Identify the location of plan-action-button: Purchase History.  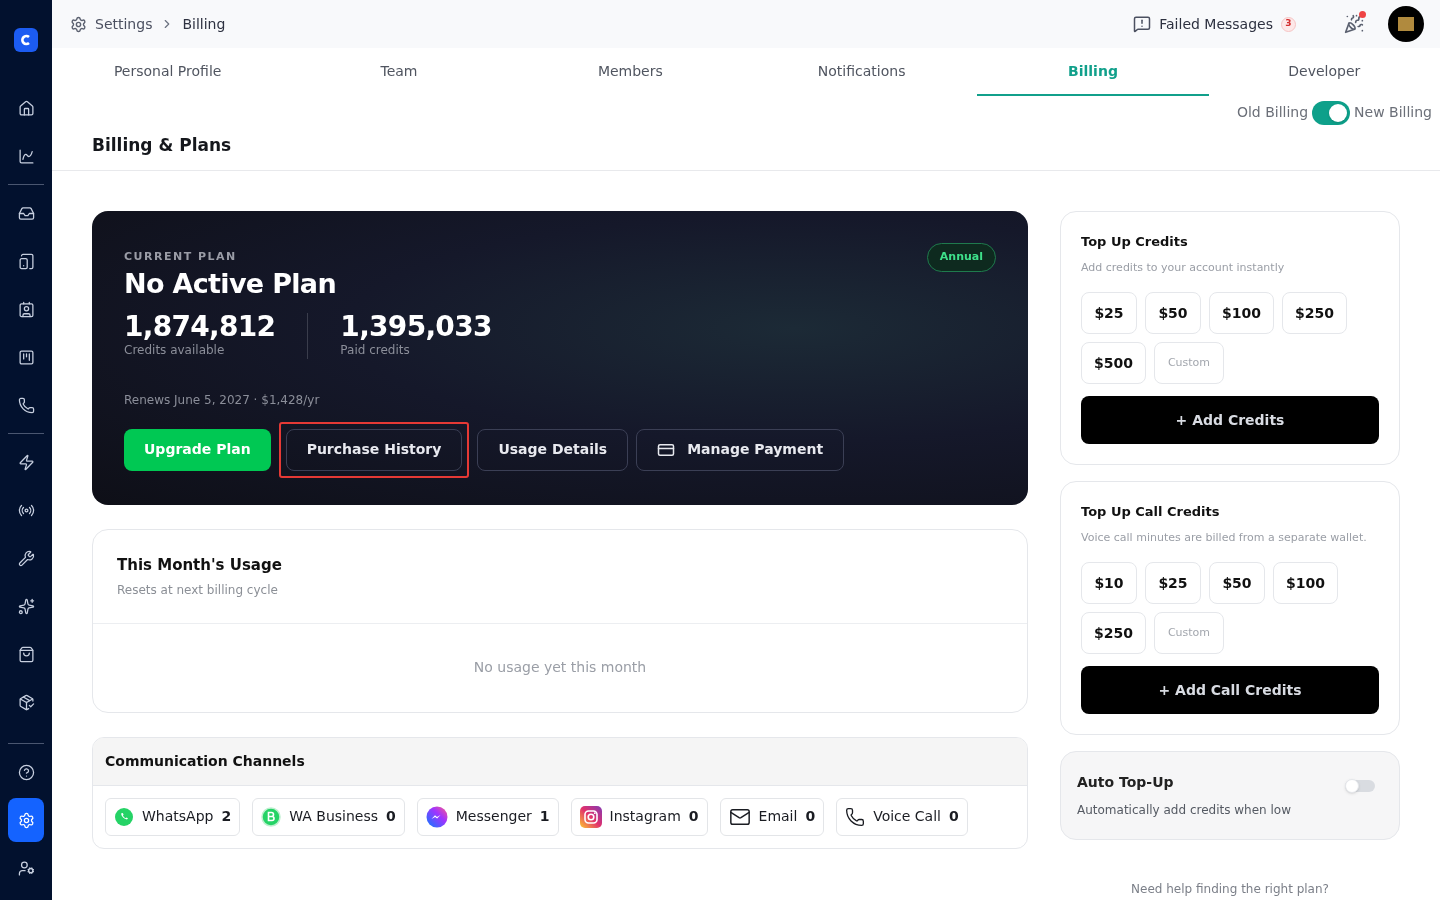
(374, 449).